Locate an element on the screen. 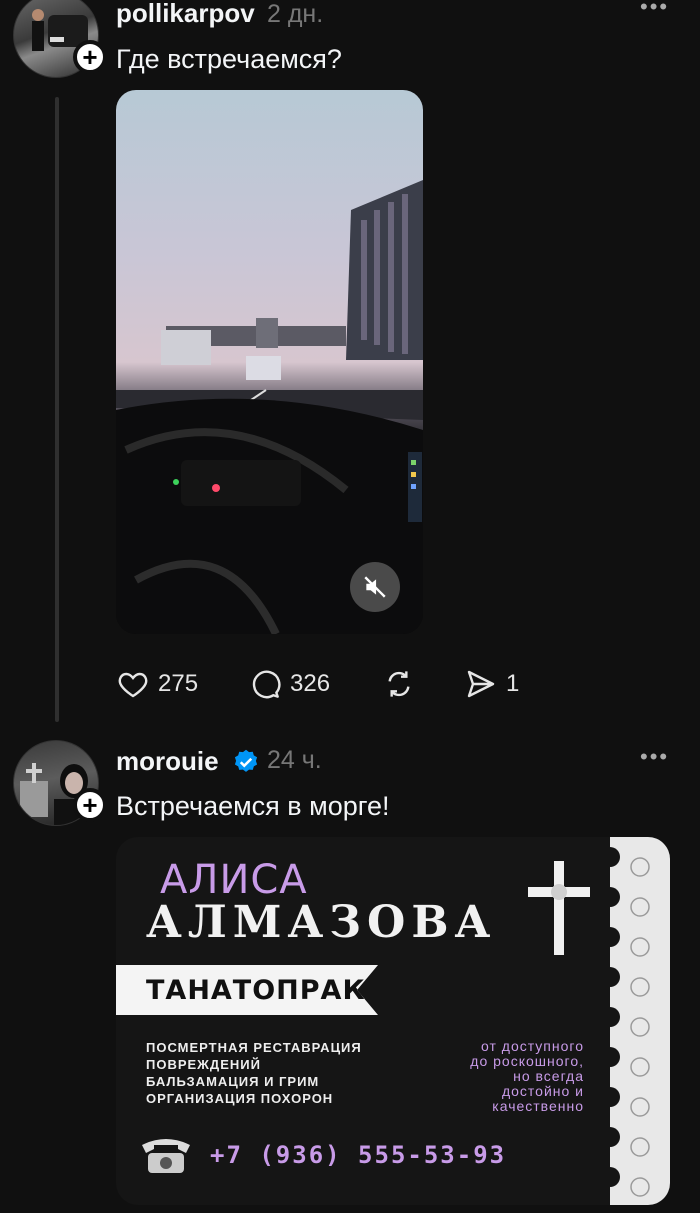 This screenshot has height=1213, width=700. share-button: 1 is located at coordinates (491, 684).